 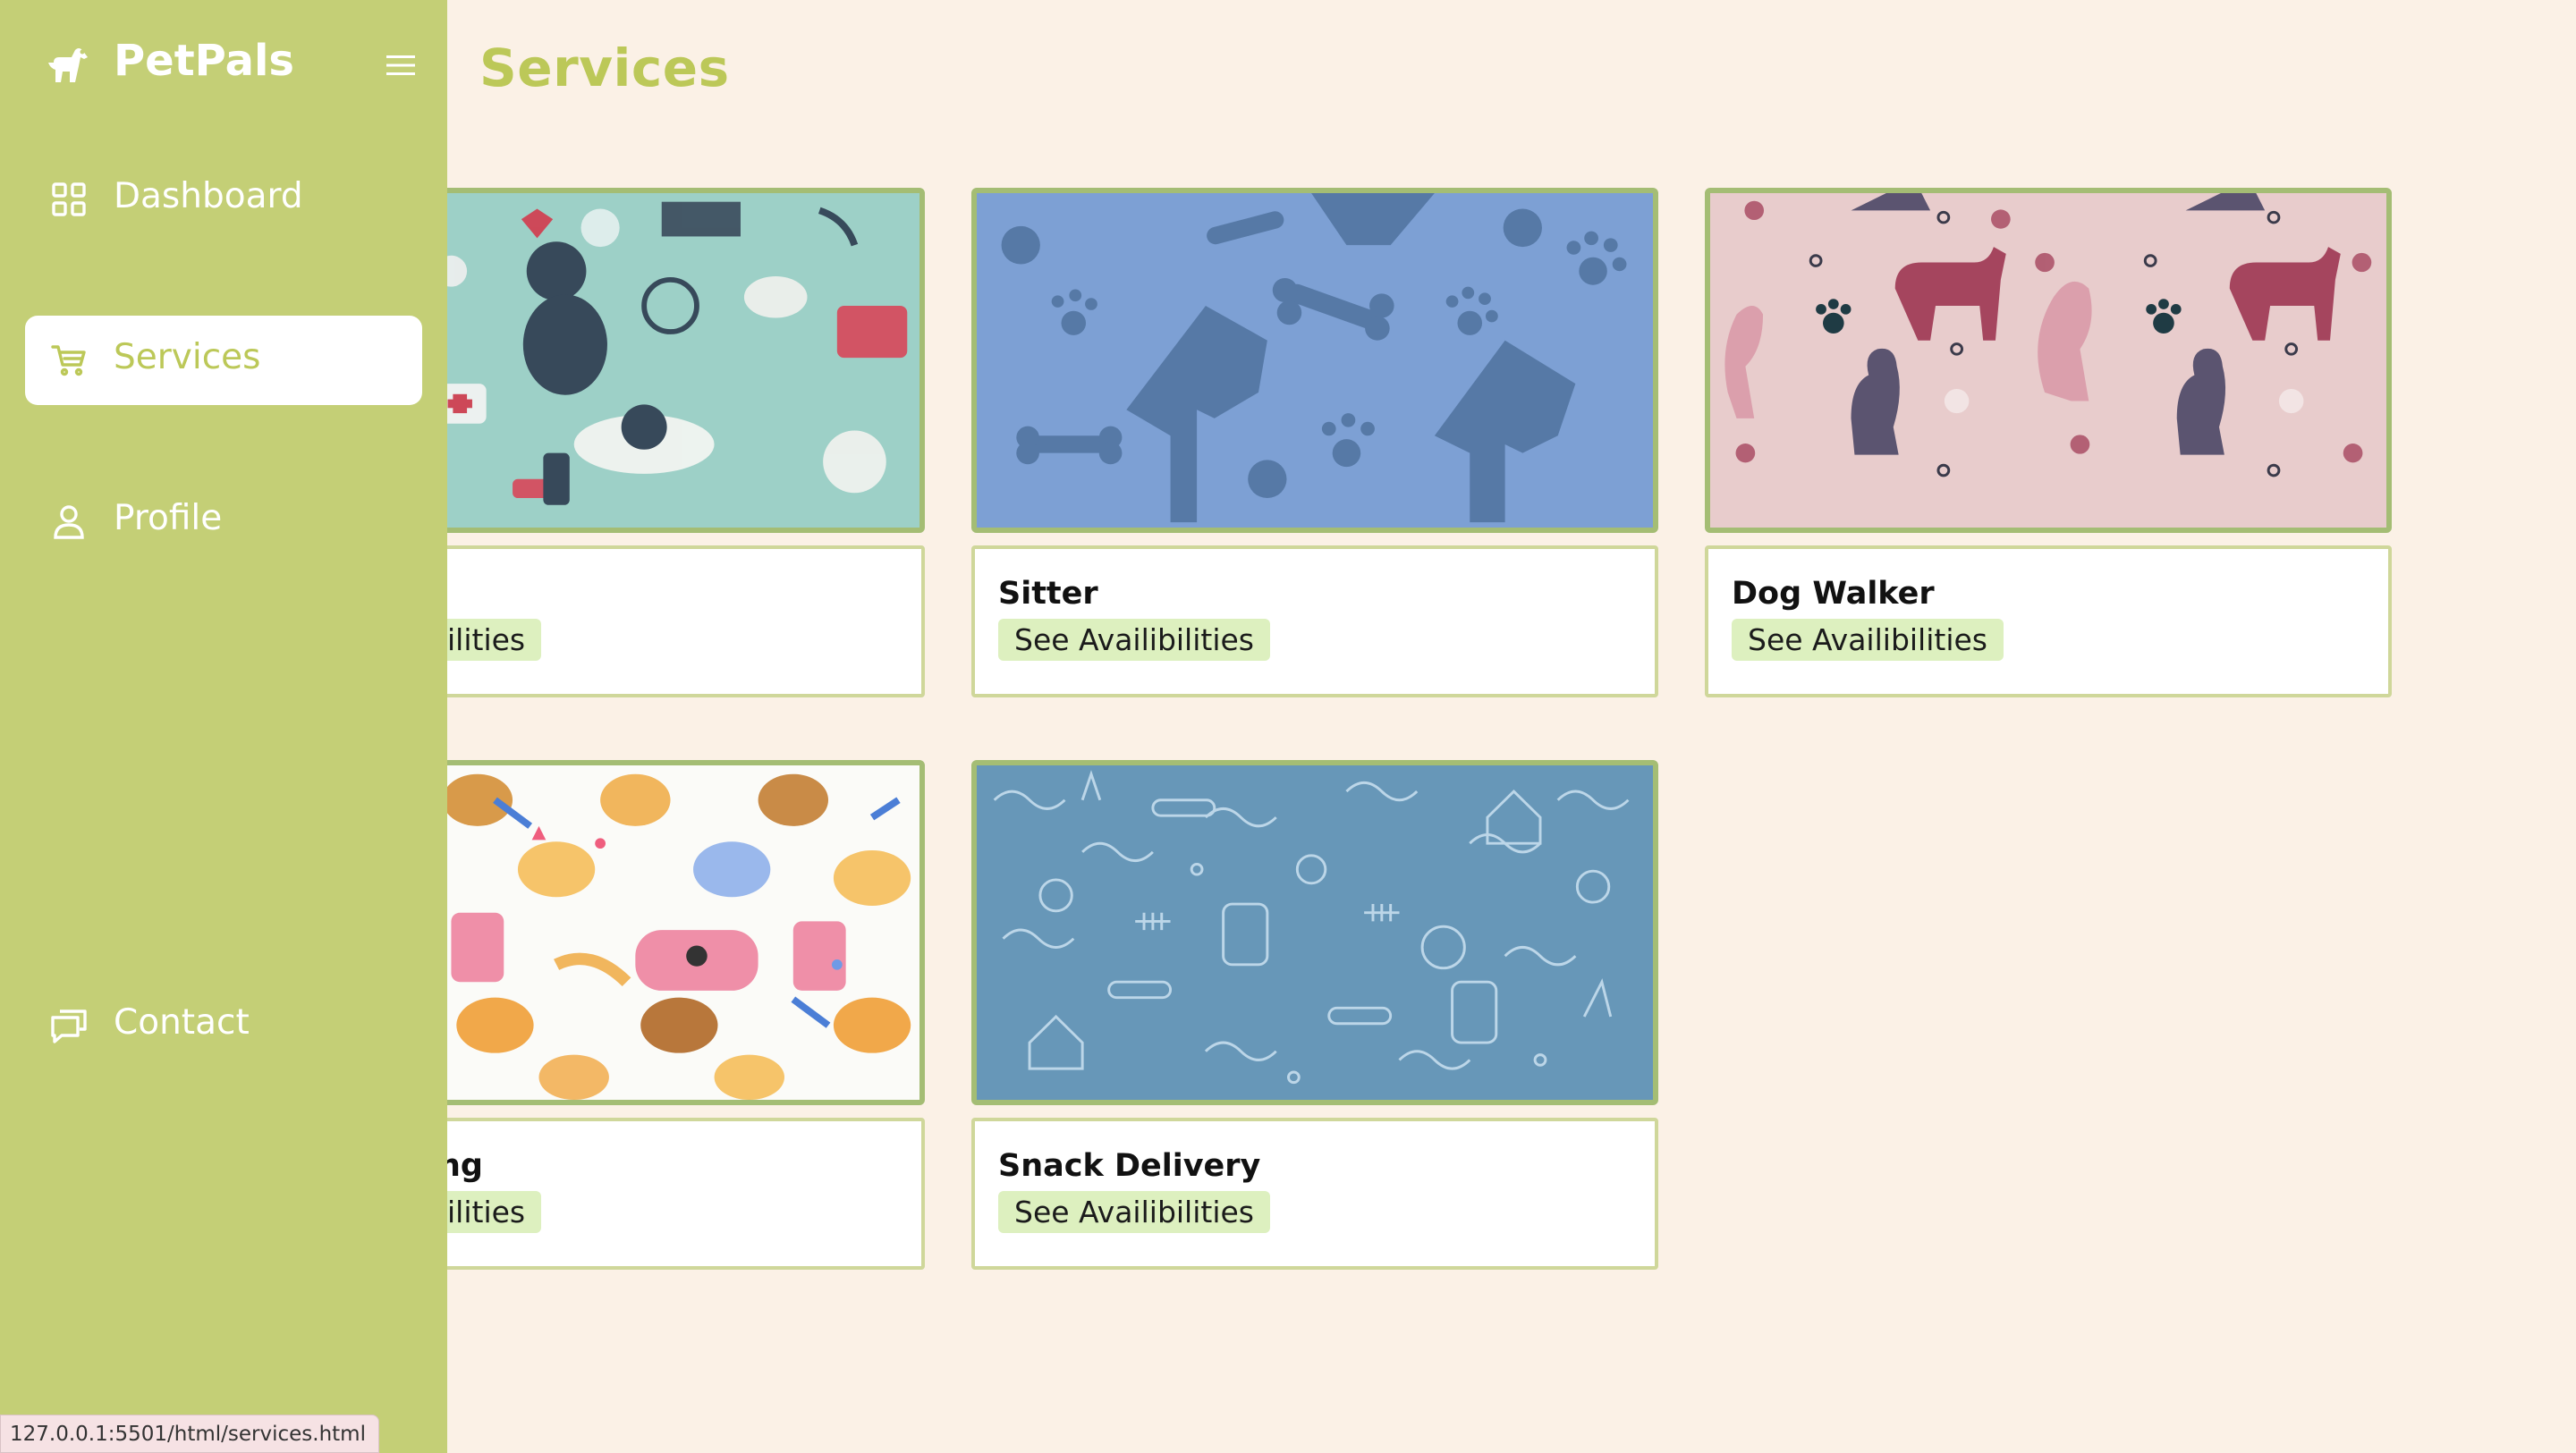 What do you see at coordinates (401, 65) in the screenshot?
I see `hamburger-icon` at bounding box center [401, 65].